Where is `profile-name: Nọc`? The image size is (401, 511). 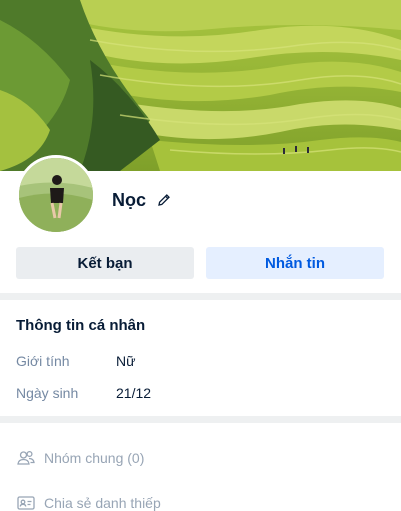 profile-name: Nọc is located at coordinates (129, 199).